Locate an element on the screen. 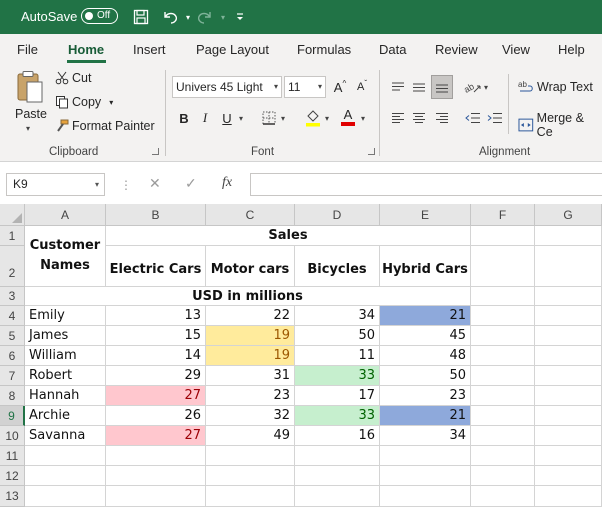 The image size is (602, 507). cut-button: Cut is located at coordinates (73, 78).